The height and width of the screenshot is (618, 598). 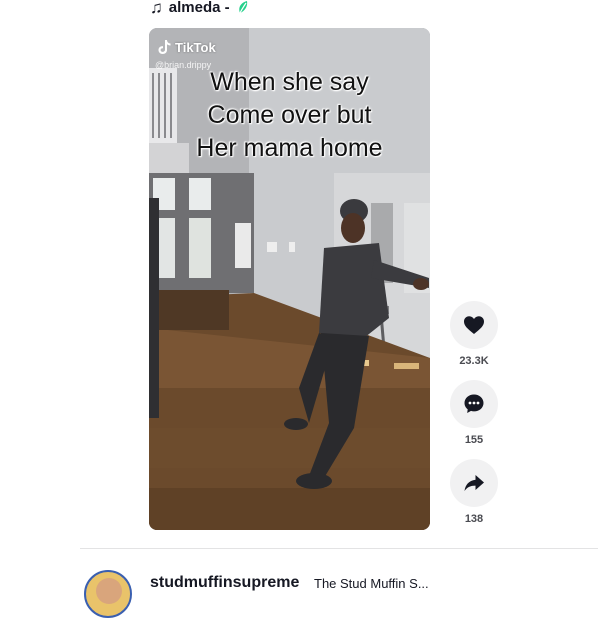 I want to click on caption-line: Her mama home, so click(x=289, y=148).